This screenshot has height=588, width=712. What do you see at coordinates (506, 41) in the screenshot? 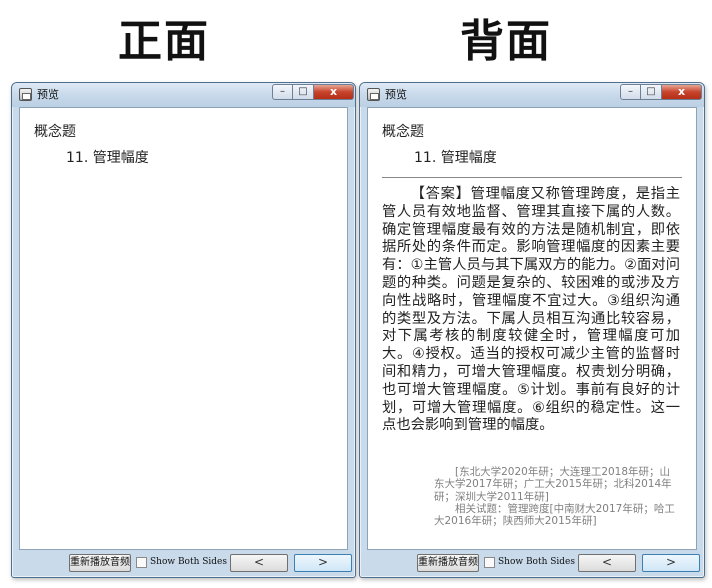
I see `back-heading: 背面` at bounding box center [506, 41].